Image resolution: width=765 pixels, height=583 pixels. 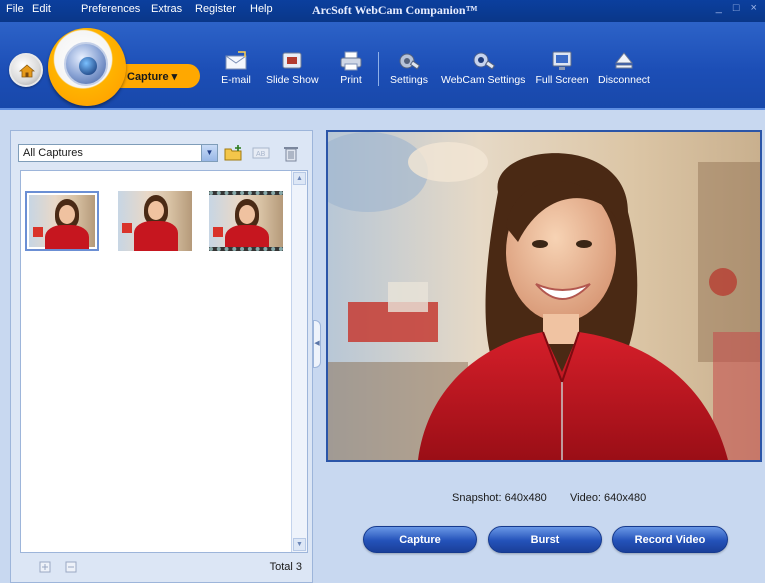 I want to click on disconnect-button: Disconnect, so click(x=624, y=68).